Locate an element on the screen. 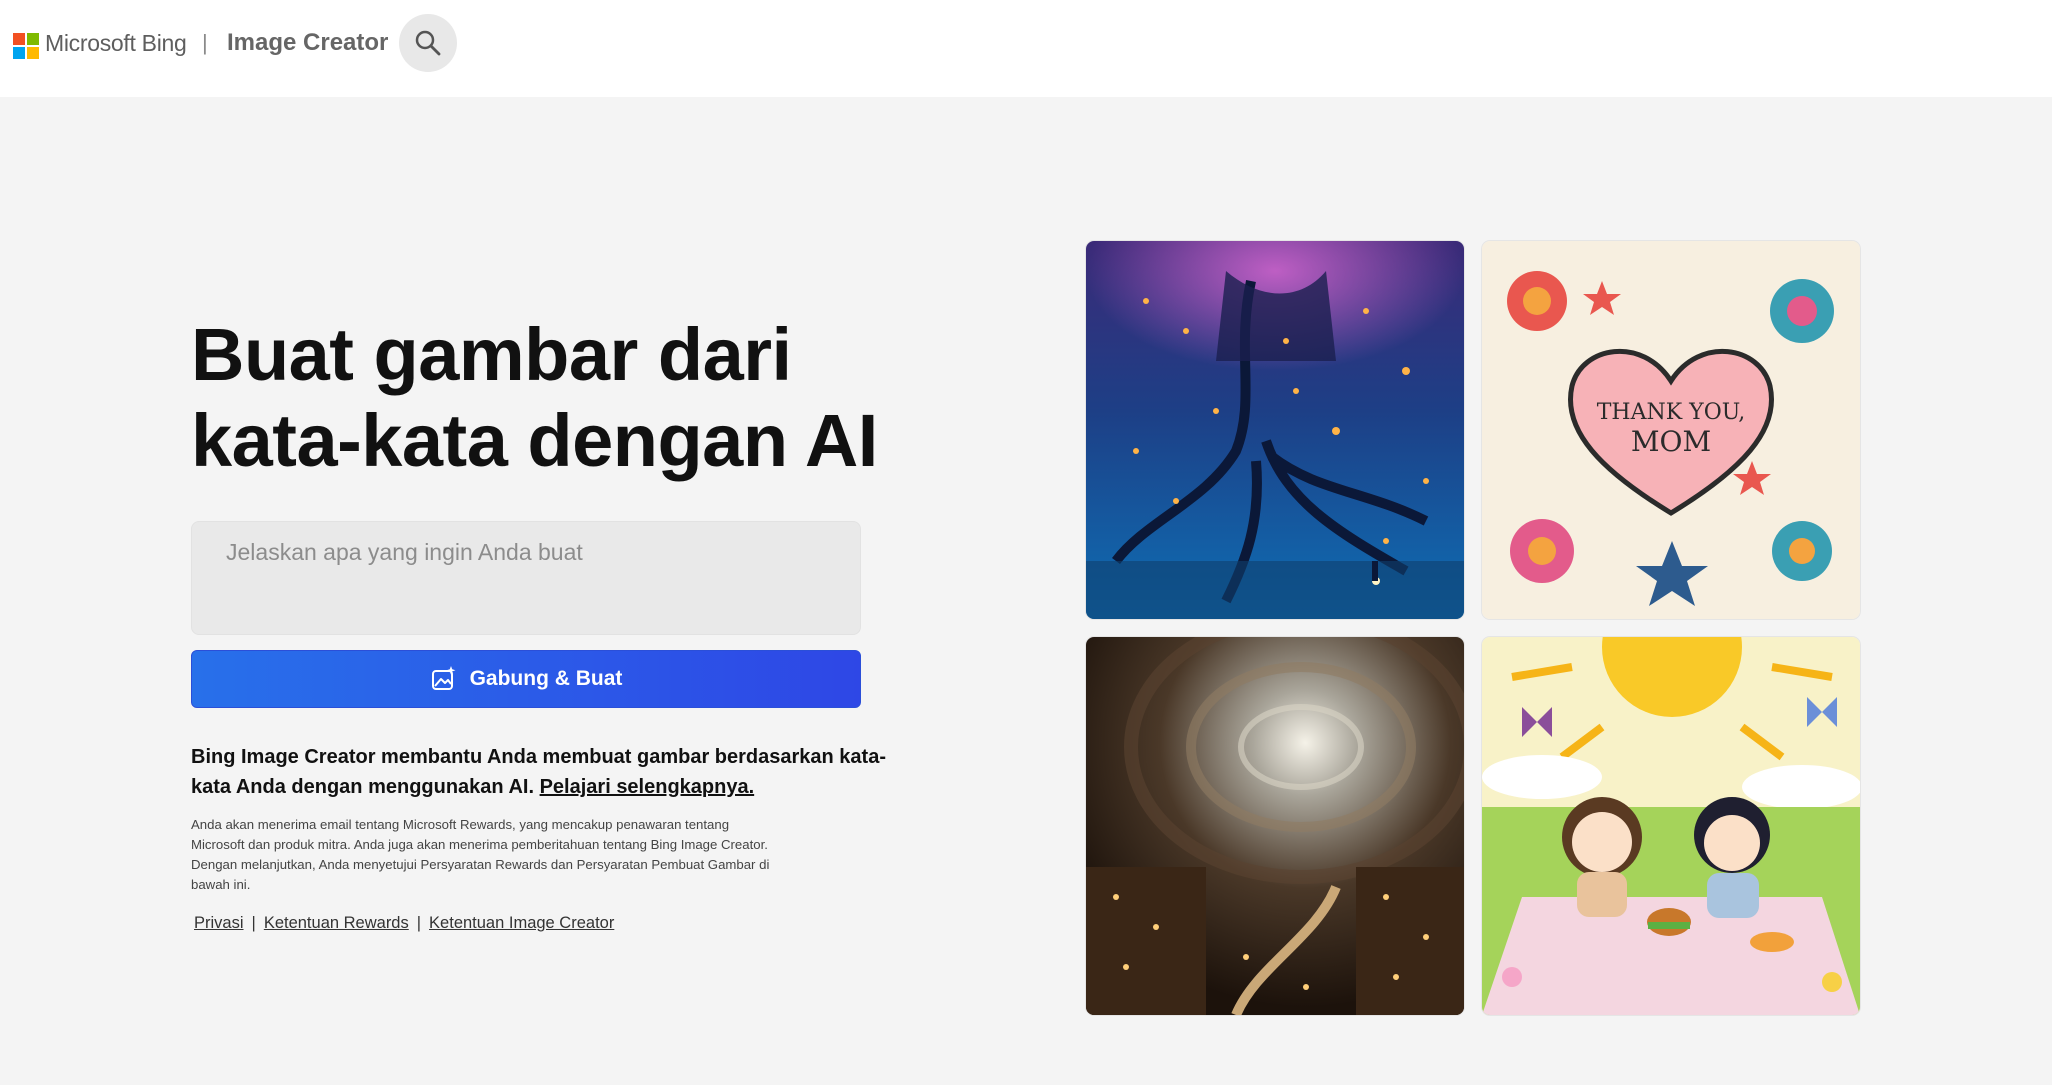  privacy-link: Privasi is located at coordinates (219, 923).